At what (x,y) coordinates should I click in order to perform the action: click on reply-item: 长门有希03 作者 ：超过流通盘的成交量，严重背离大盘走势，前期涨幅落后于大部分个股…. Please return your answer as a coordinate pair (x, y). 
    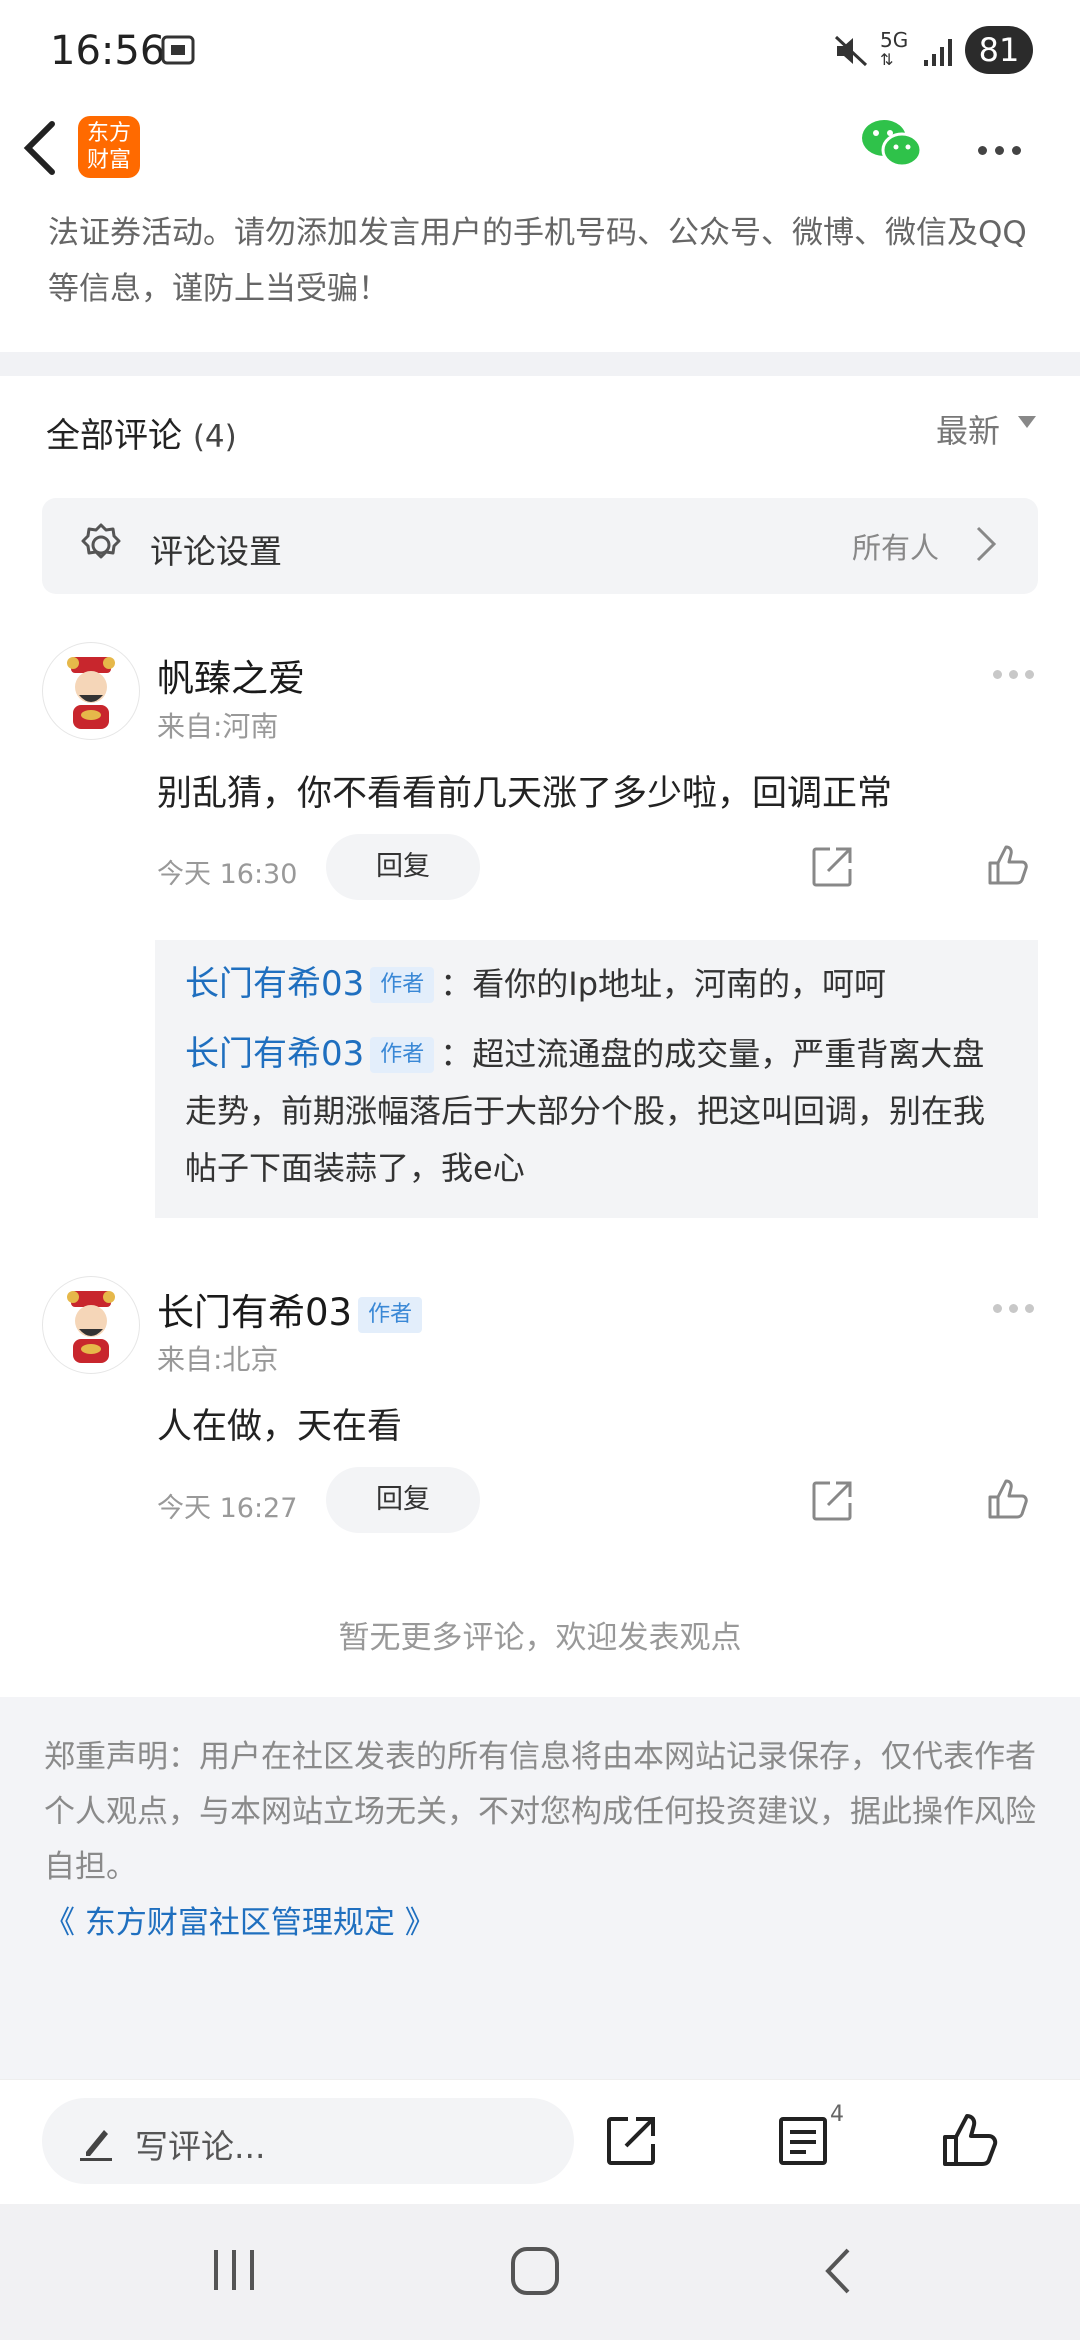
    Looking at the image, I should click on (600, 1111).